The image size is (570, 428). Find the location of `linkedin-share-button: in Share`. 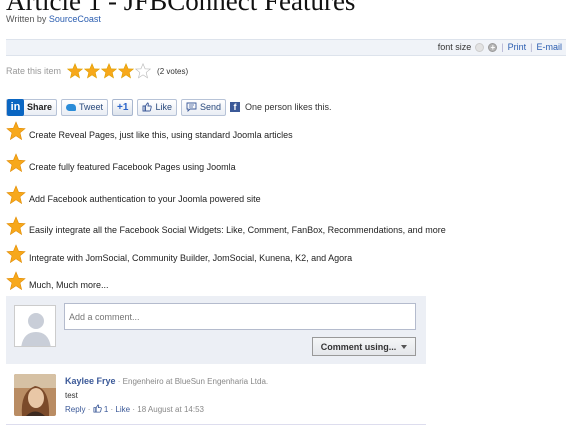

linkedin-share-button: in Share is located at coordinates (32, 107).